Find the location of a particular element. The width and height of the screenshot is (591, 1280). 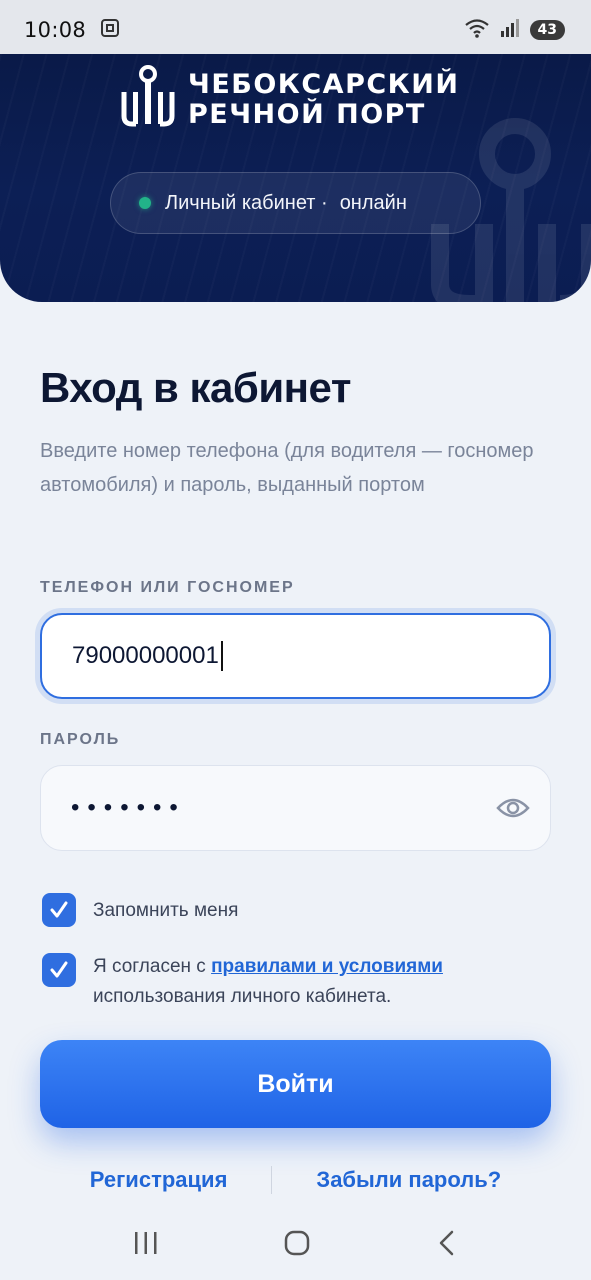

logo-text: ЧЕБОКСАРСКИЙ РЕЧНОЙ ПОРТ is located at coordinates (324, 99).